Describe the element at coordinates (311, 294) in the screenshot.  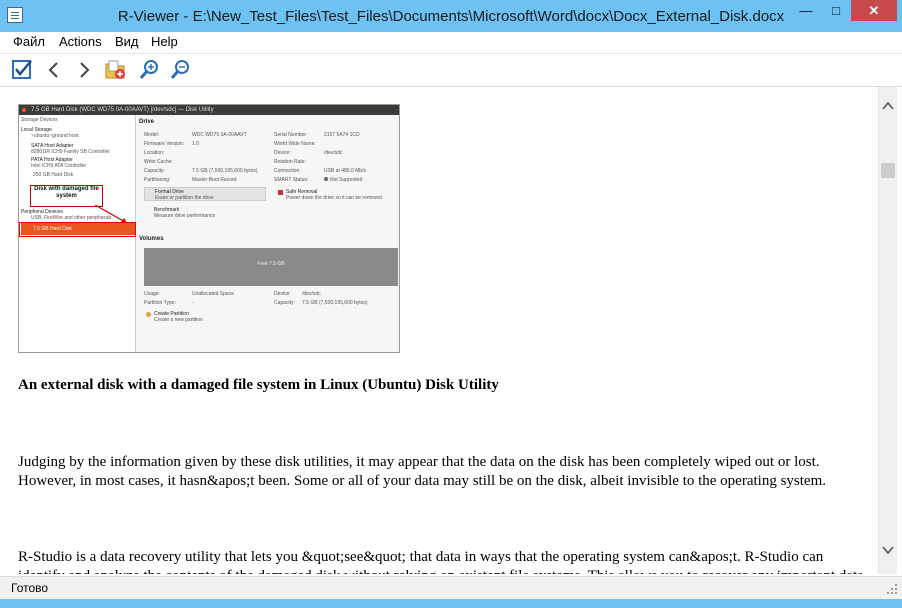
I see `embedded-volume-value-right: /dev/sdc` at that location.